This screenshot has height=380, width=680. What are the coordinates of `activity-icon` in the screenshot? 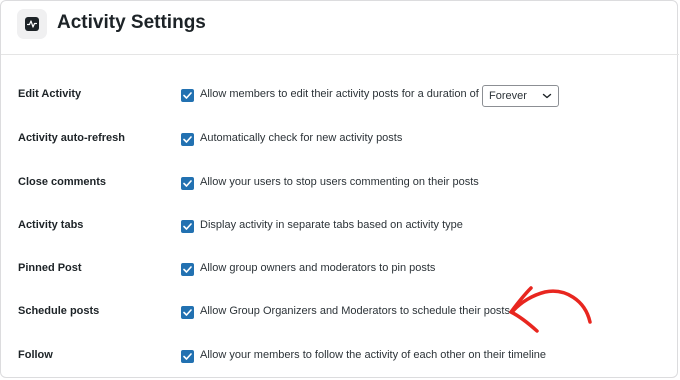 It's located at (32, 24).